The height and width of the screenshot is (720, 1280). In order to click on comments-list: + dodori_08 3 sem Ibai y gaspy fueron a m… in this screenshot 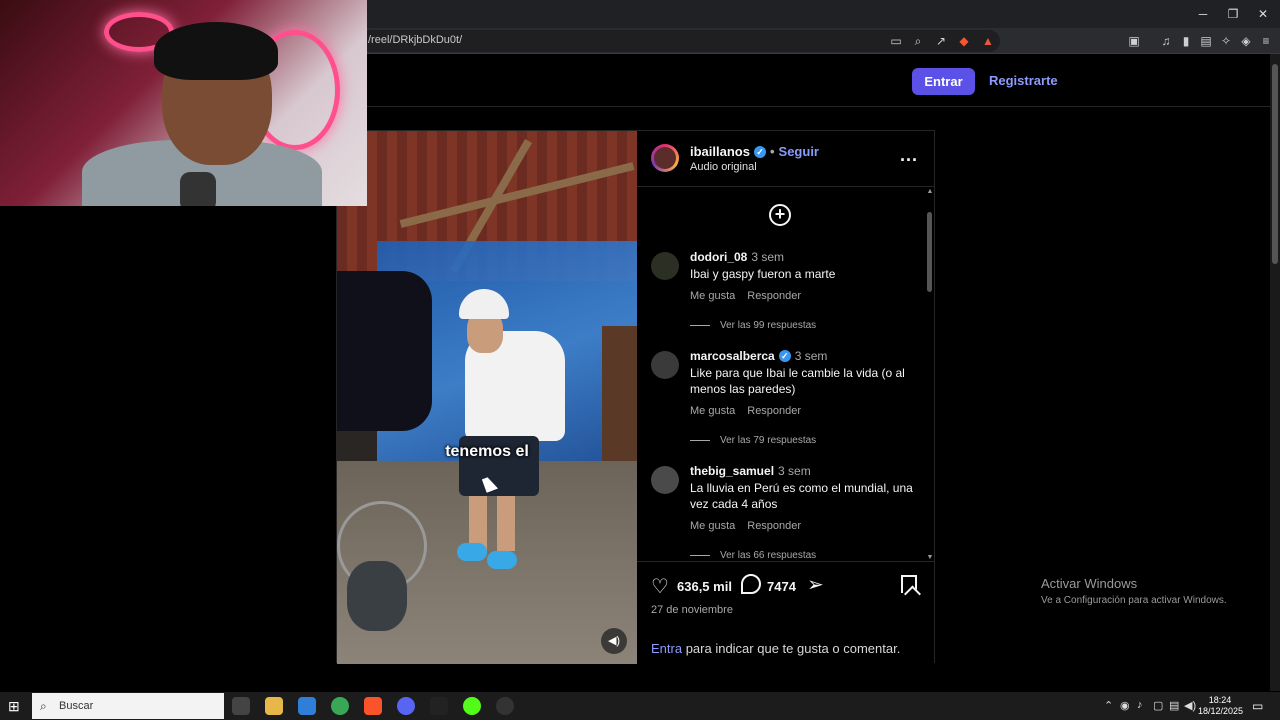, I will do `click(782, 374)`.